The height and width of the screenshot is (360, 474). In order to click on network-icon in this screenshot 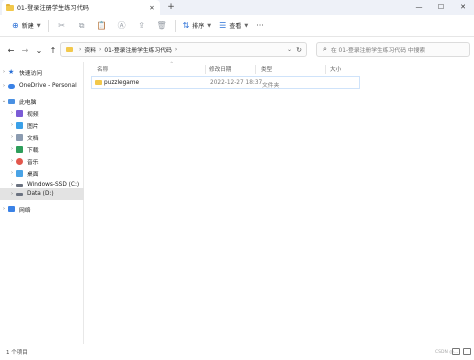, I will do `click(11, 209)`.